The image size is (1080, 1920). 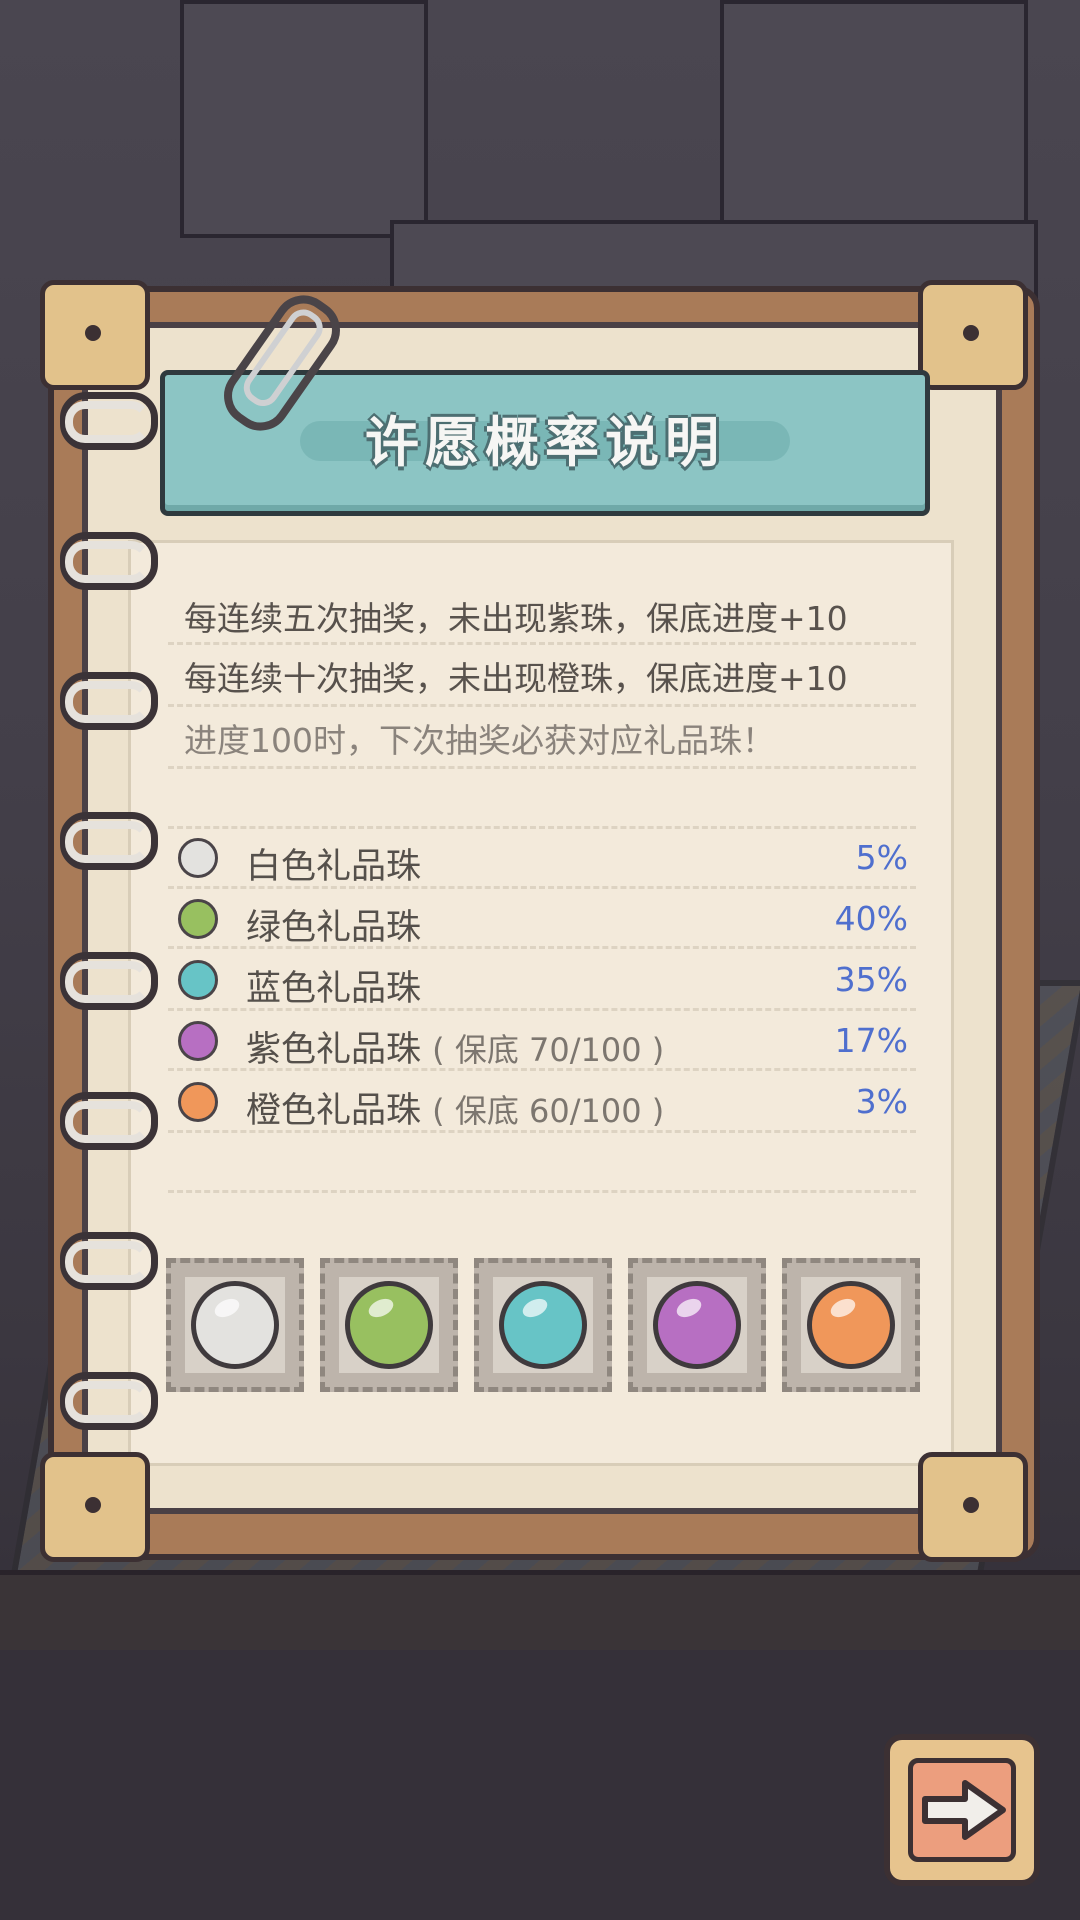 What do you see at coordinates (334, 1050) in the screenshot?
I see `item-name: 紫色礼品珠` at bounding box center [334, 1050].